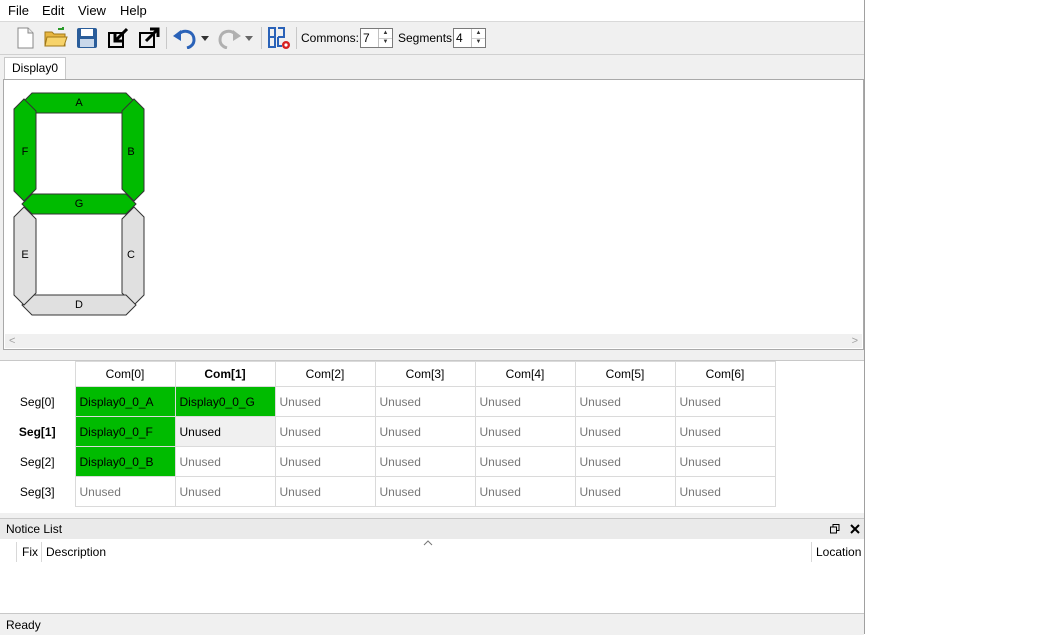  I want to click on column-header-com-4: Com[4], so click(525, 374).